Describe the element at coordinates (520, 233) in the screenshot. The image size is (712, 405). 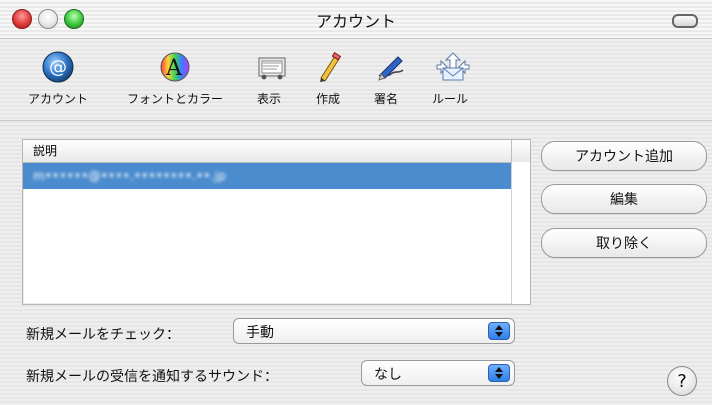
I see `list-vertical-scrollbar` at that location.